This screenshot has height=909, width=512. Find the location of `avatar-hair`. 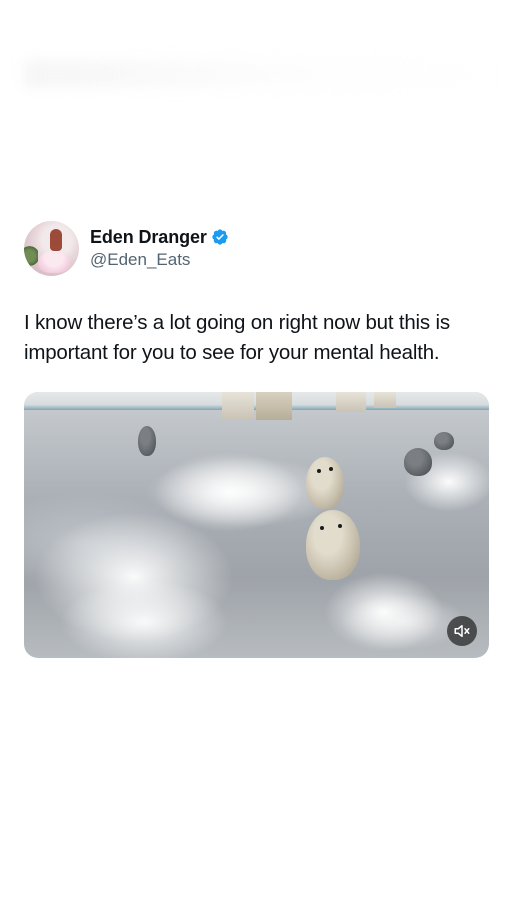

avatar-hair is located at coordinates (56, 239).